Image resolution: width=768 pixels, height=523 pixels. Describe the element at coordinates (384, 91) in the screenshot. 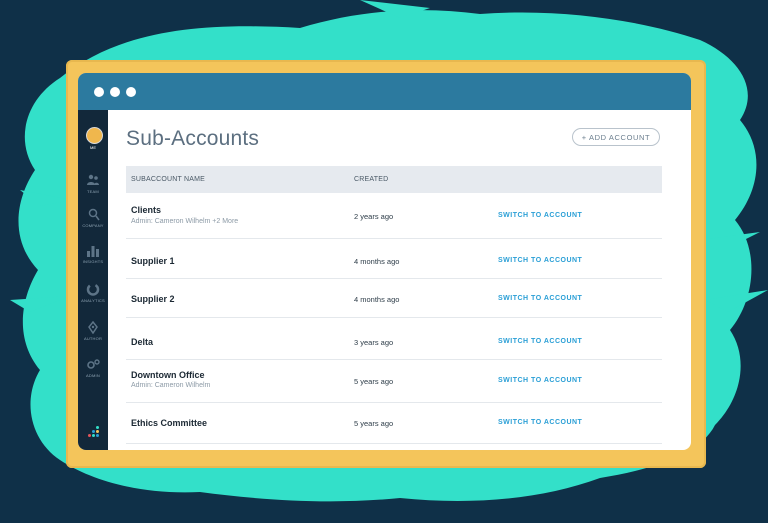

I see `window-titlebar` at that location.